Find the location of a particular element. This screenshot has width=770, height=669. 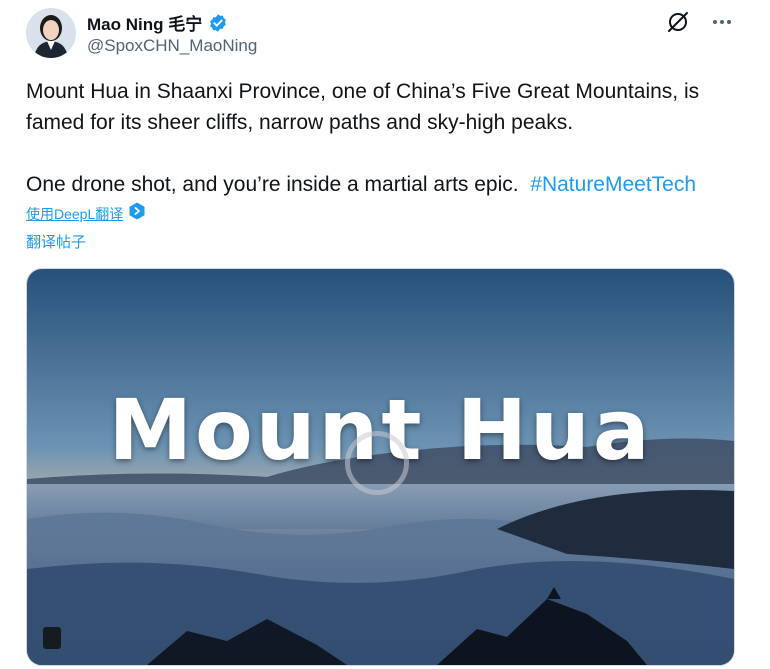

loading-spinner-icon is located at coordinates (377, 463).